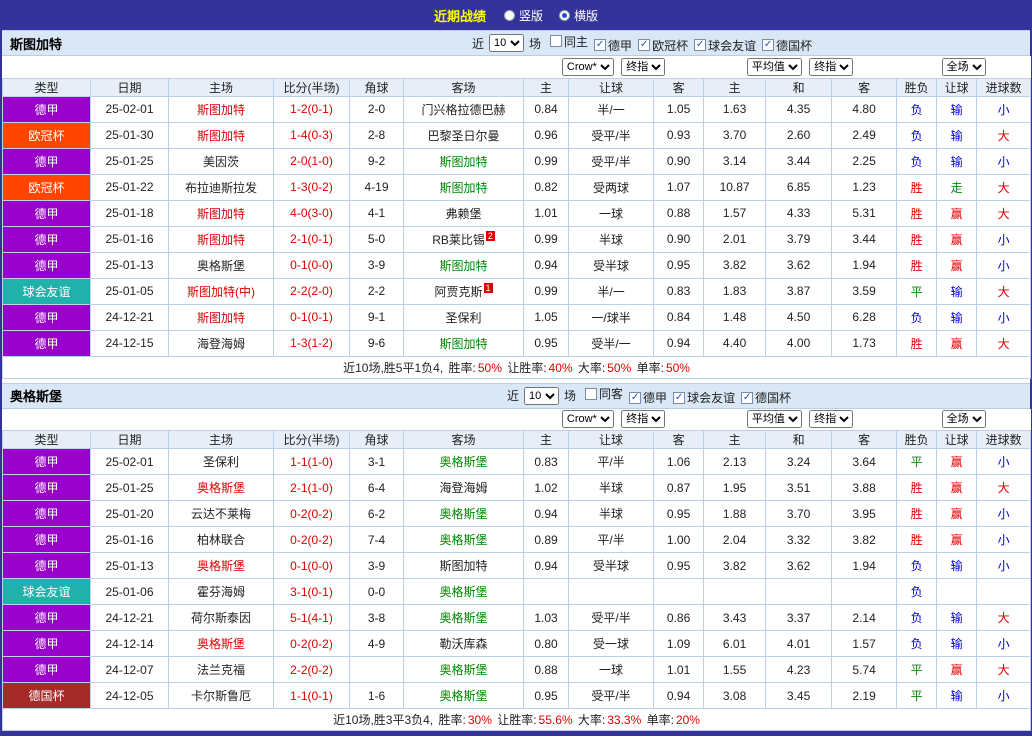 The image size is (1032, 737). What do you see at coordinates (957, 109) in the screenshot?
I see `cell-res-handicap: 输` at bounding box center [957, 109].